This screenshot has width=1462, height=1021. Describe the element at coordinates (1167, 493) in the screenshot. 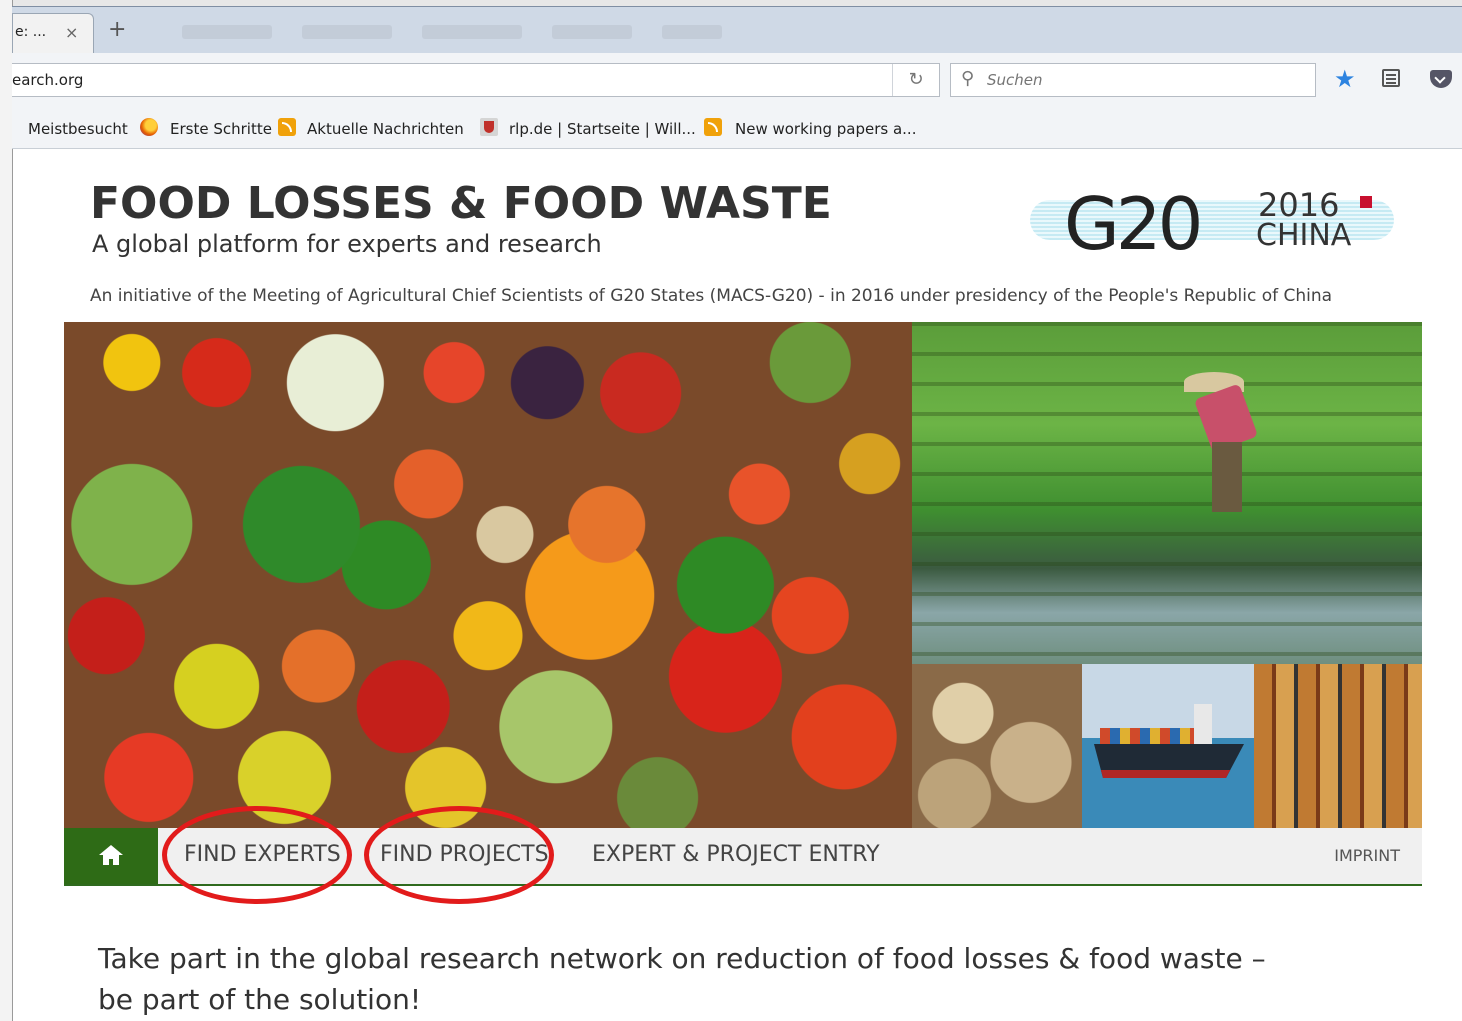

I see `rice-paddy-photo` at that location.